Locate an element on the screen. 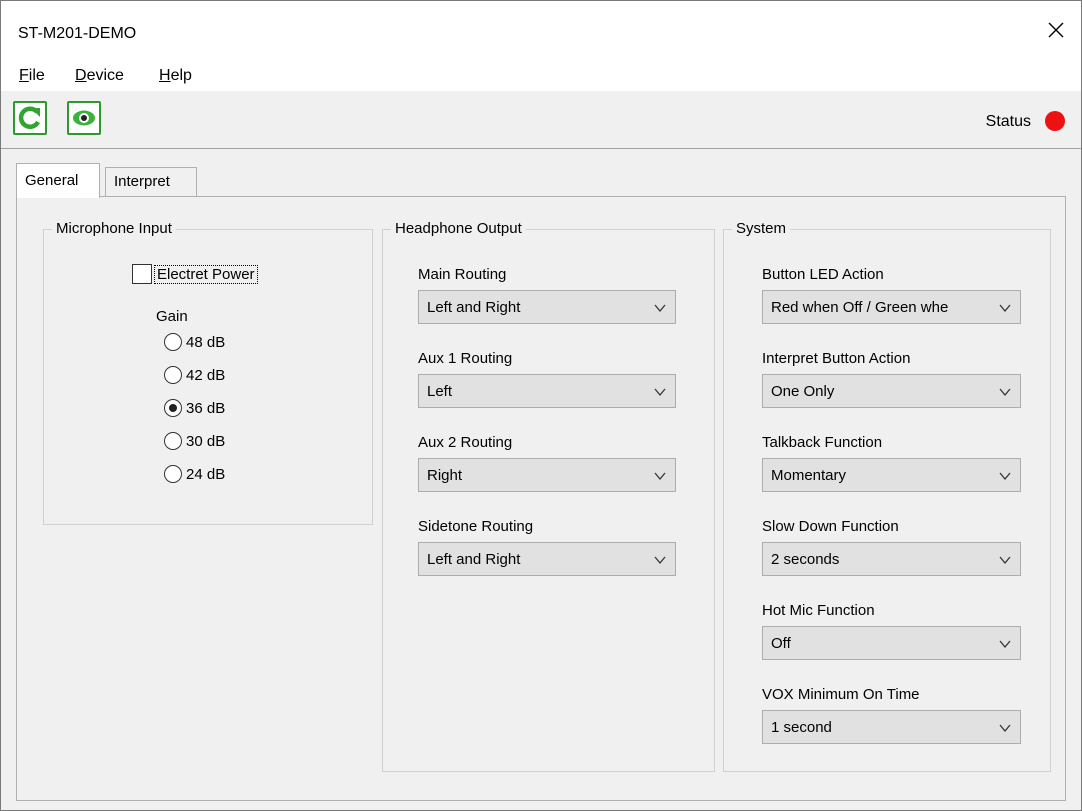  status-indicator-icon is located at coordinates (1055, 121).